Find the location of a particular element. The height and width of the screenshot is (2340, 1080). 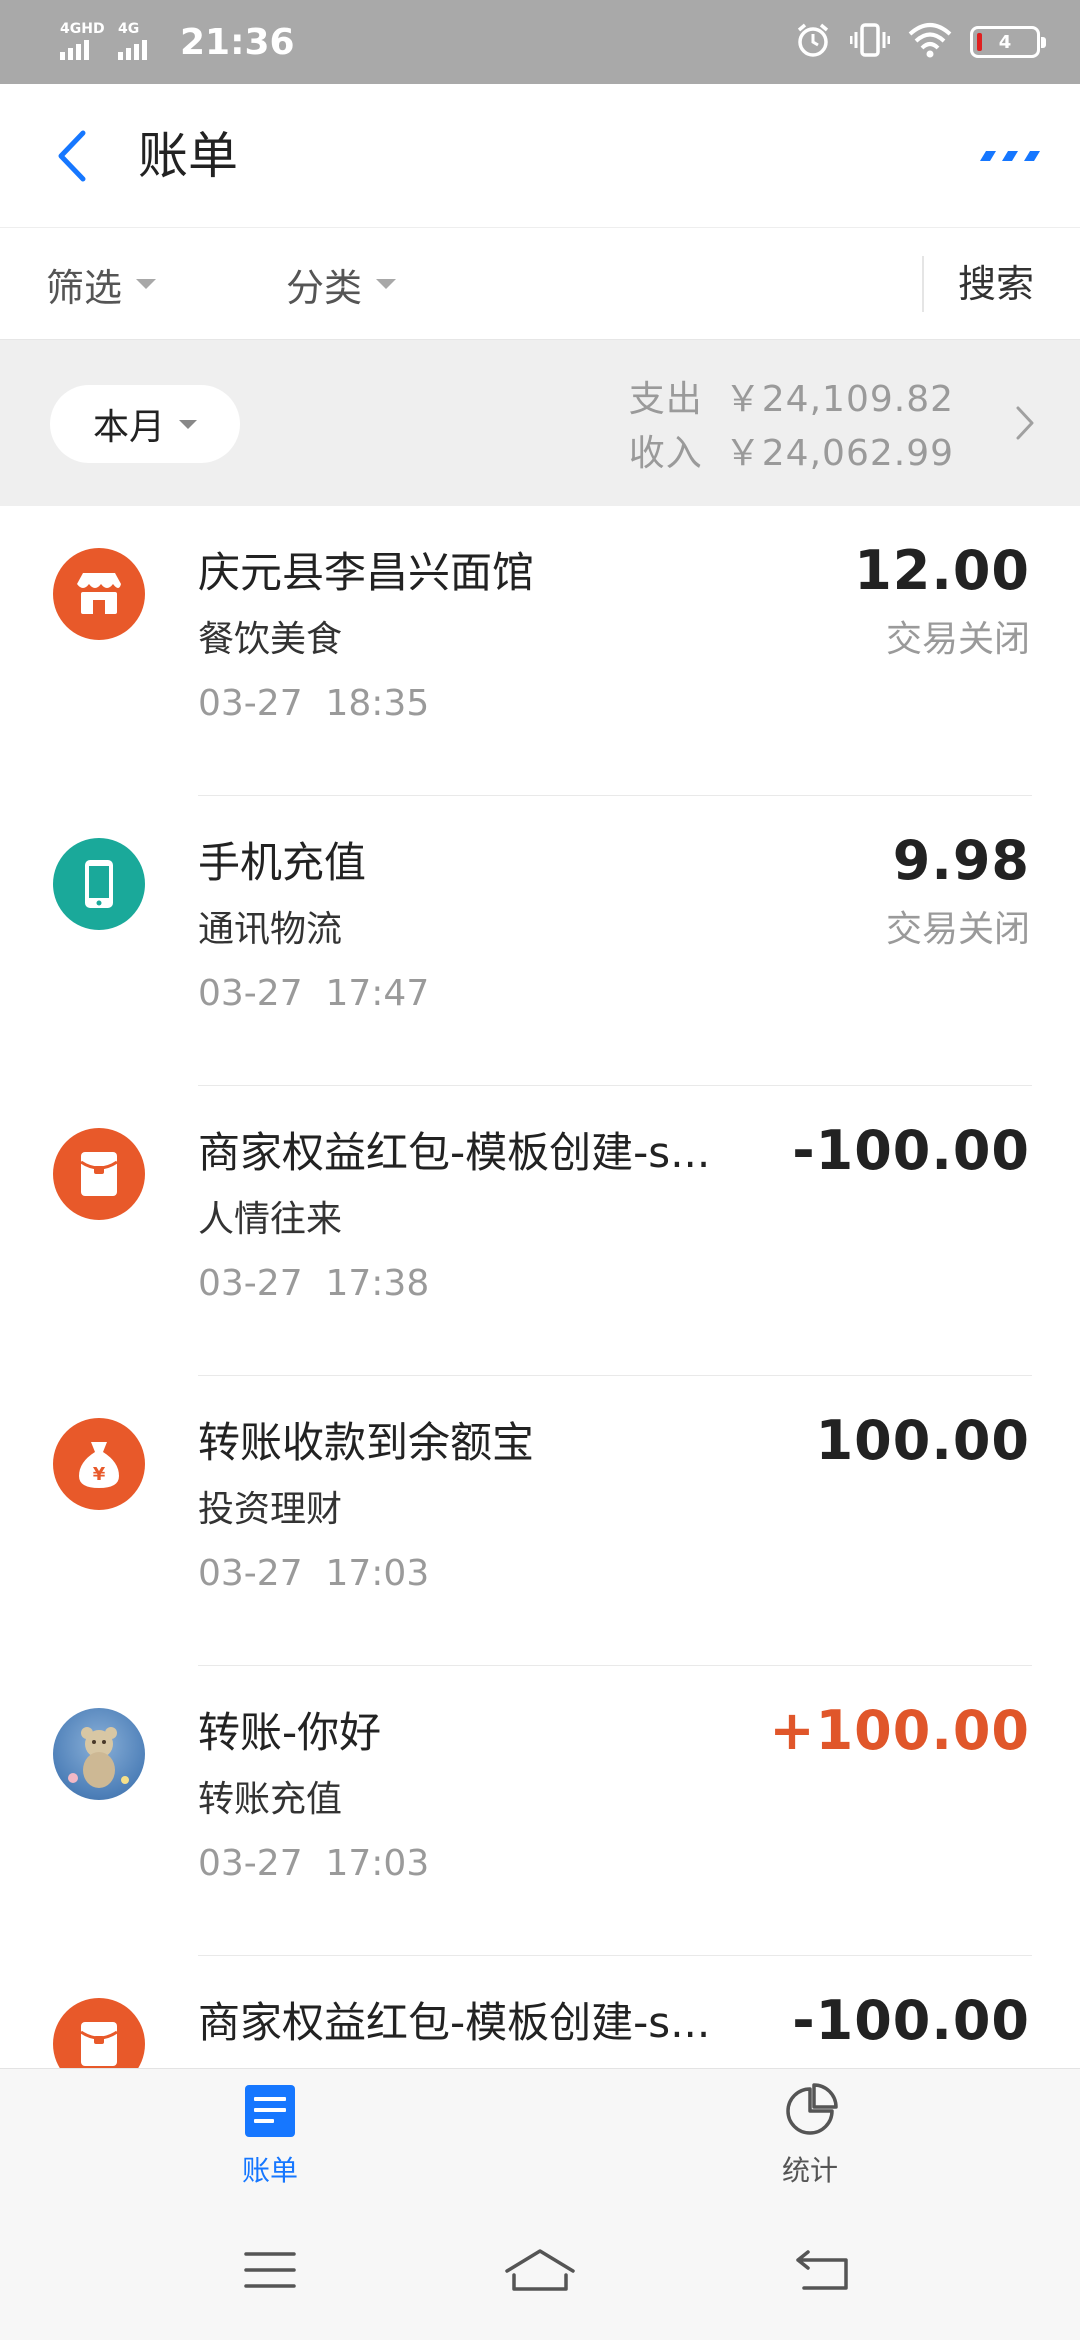

list-item: 商家权益红包-模板创建-s... -100.00 is located at coordinates (540, 2012).